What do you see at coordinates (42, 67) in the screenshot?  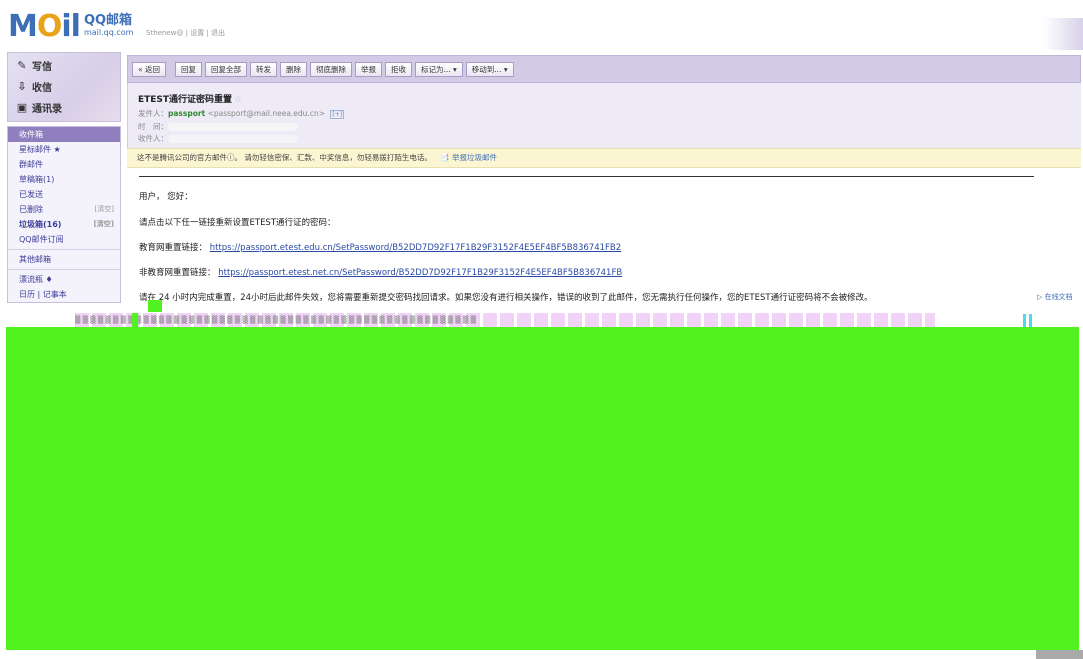 I see `write-mail-label: 写信` at bounding box center [42, 67].